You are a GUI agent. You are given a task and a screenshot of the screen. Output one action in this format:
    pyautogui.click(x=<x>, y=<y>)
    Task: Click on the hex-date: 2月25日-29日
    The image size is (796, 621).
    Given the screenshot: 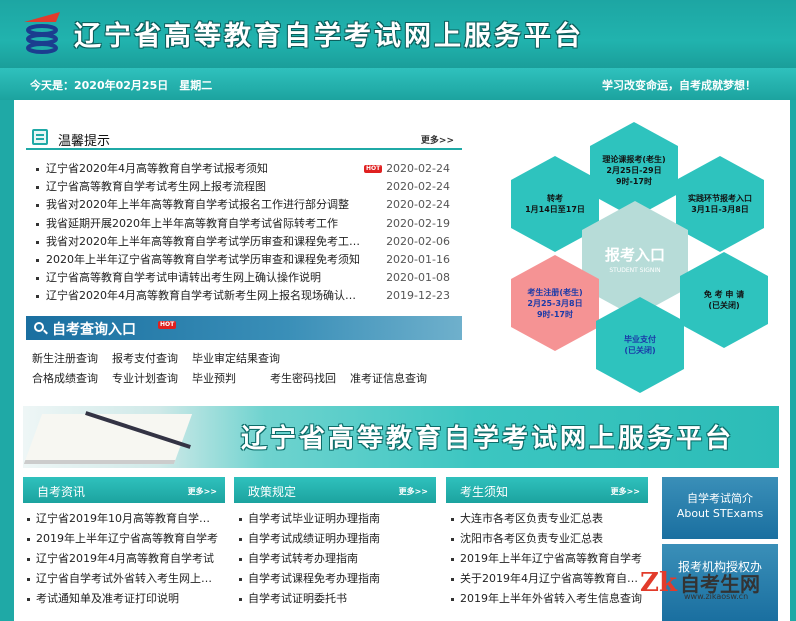 What is the action you would take?
    pyautogui.click(x=634, y=170)
    